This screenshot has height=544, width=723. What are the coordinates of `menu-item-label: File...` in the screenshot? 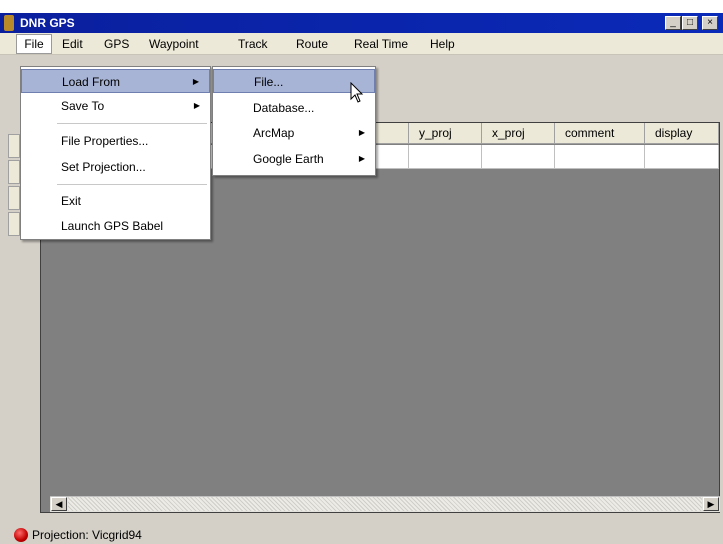 It's located at (269, 82).